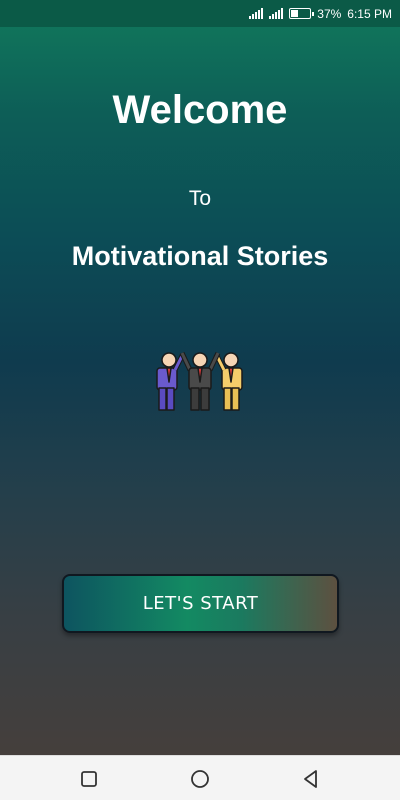 This screenshot has height=800, width=400. I want to click on clock: 6:15 PM, so click(369, 13).